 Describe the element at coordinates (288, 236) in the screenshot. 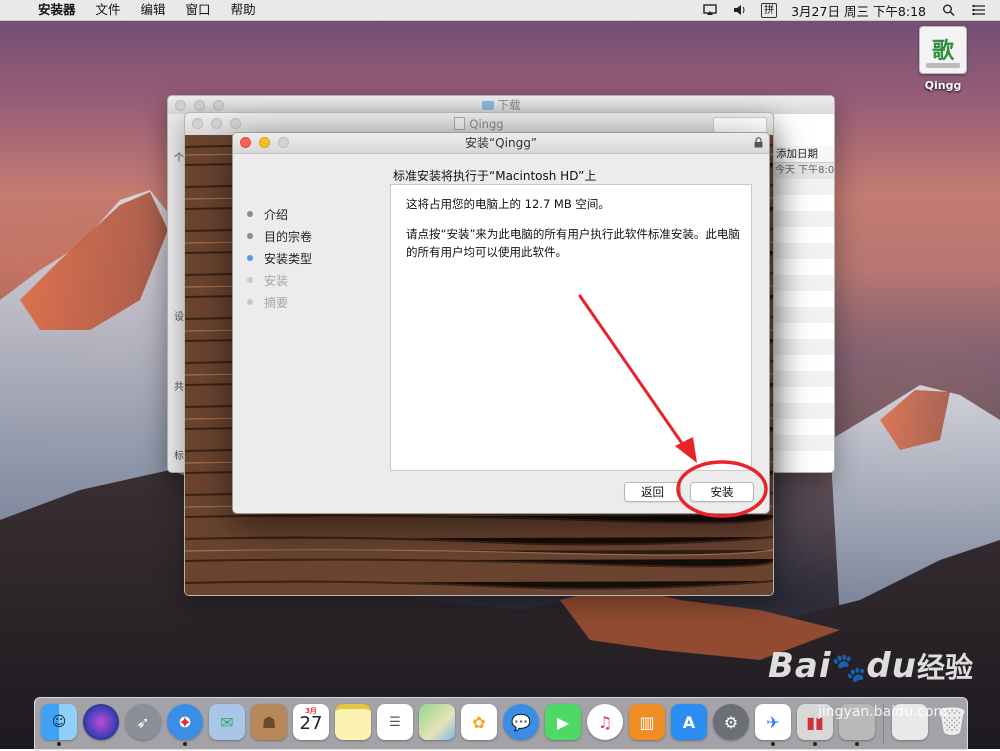

I see `step-label: 目的宗卷` at that location.